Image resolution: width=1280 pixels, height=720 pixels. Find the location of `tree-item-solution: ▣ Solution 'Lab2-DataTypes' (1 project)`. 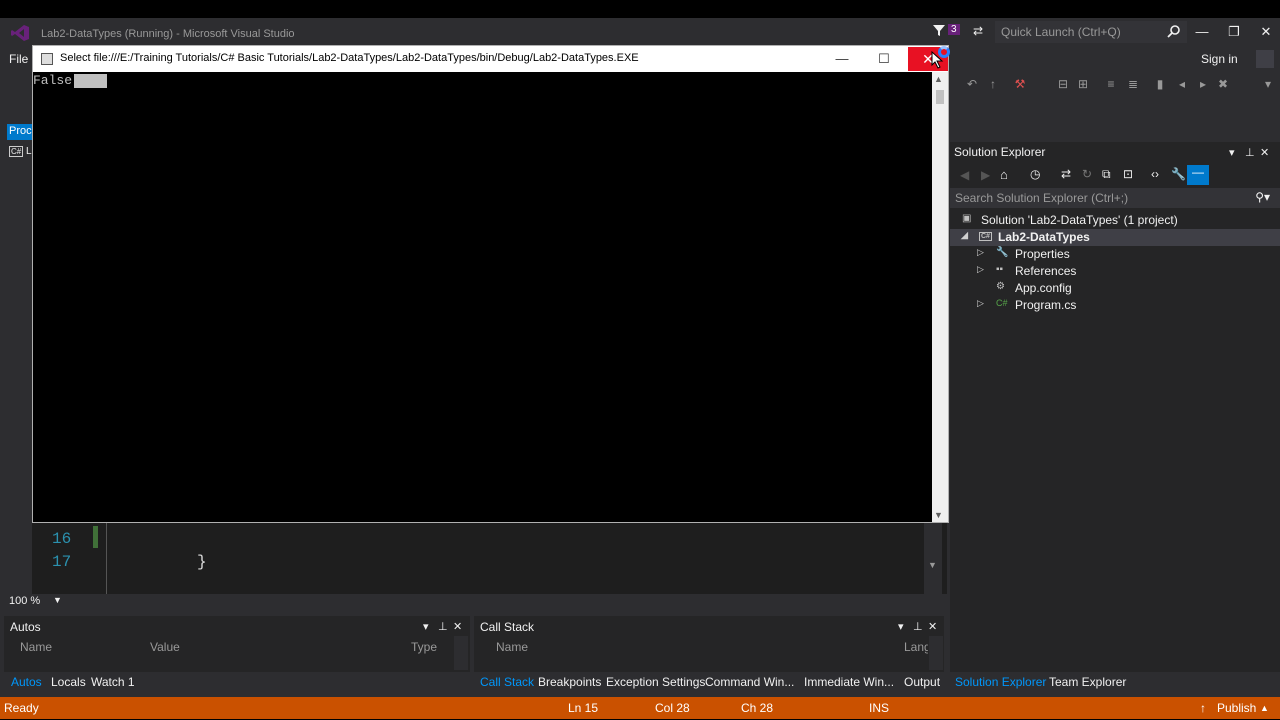

tree-item-solution: ▣ Solution 'Lab2-DataTypes' (1 project) is located at coordinates (1115, 220).